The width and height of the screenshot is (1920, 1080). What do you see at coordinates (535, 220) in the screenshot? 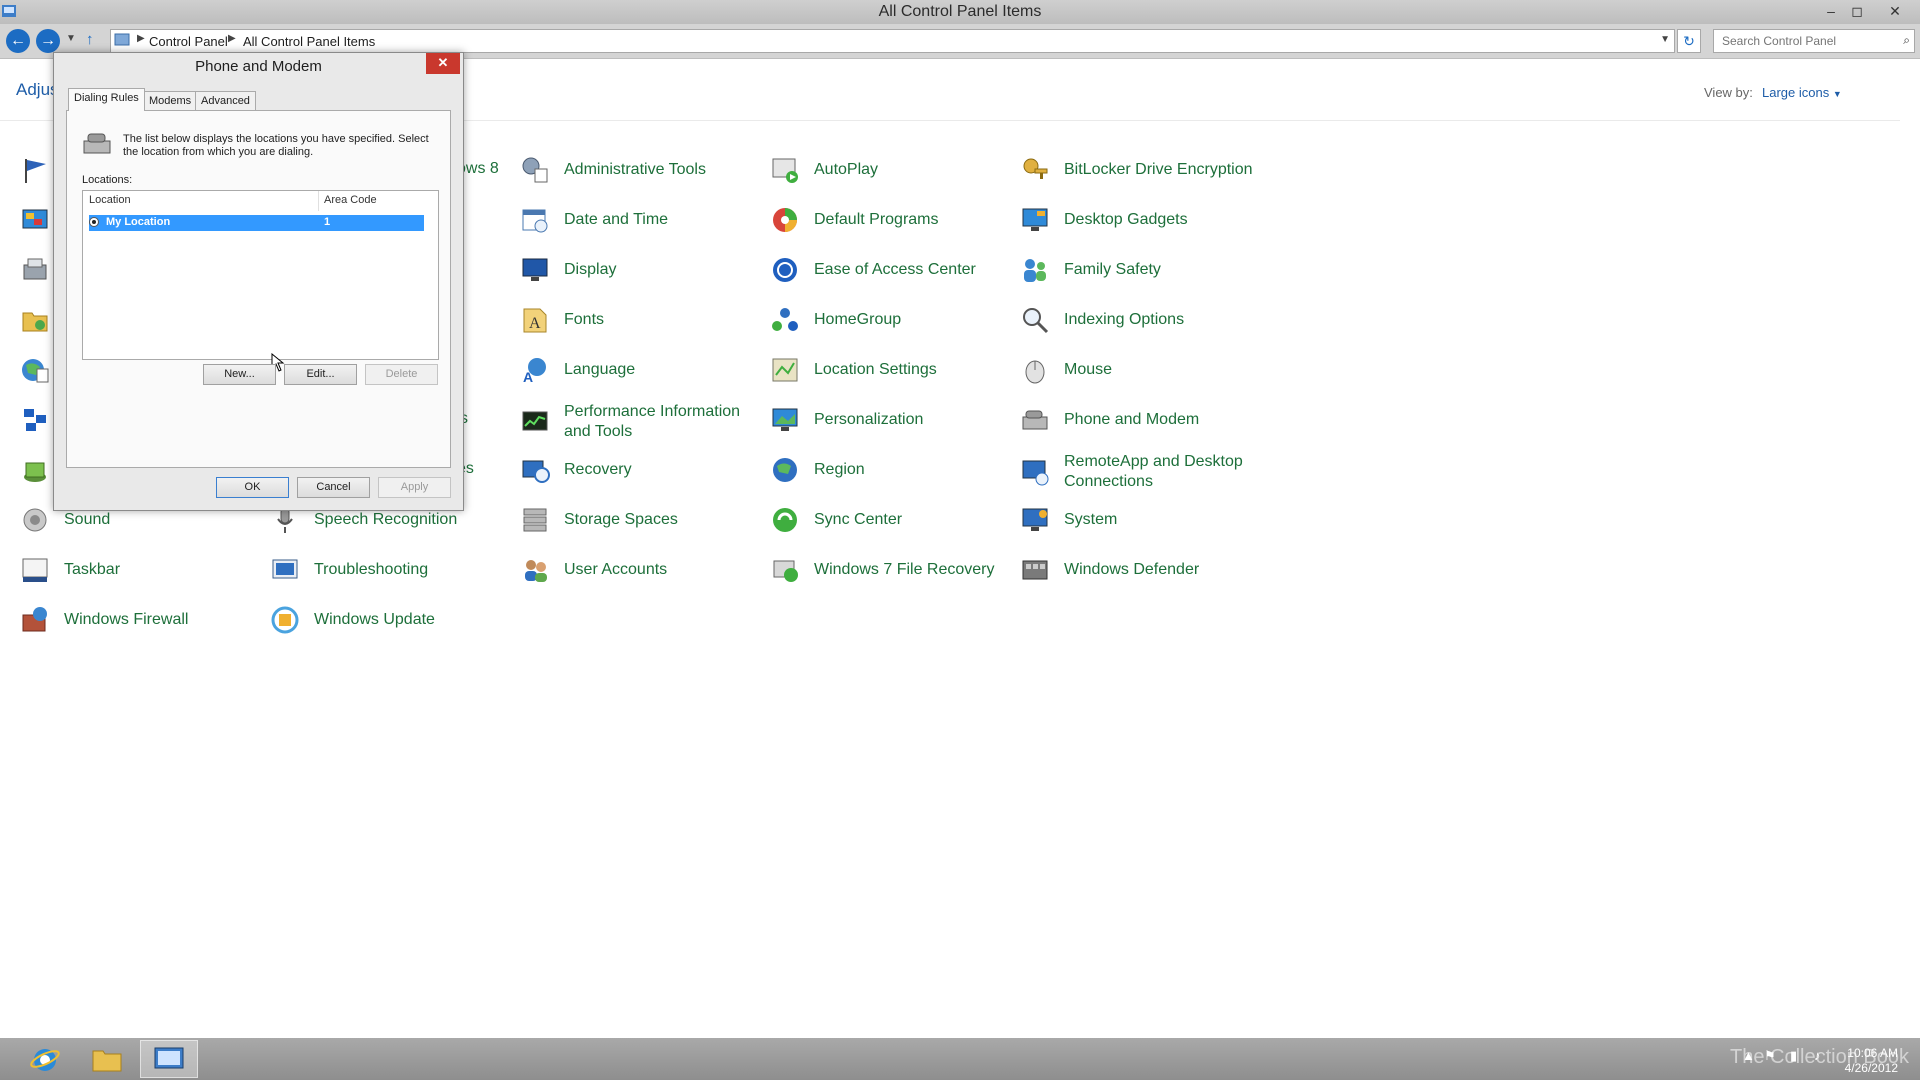
I see `calendar-clock-icon` at bounding box center [535, 220].